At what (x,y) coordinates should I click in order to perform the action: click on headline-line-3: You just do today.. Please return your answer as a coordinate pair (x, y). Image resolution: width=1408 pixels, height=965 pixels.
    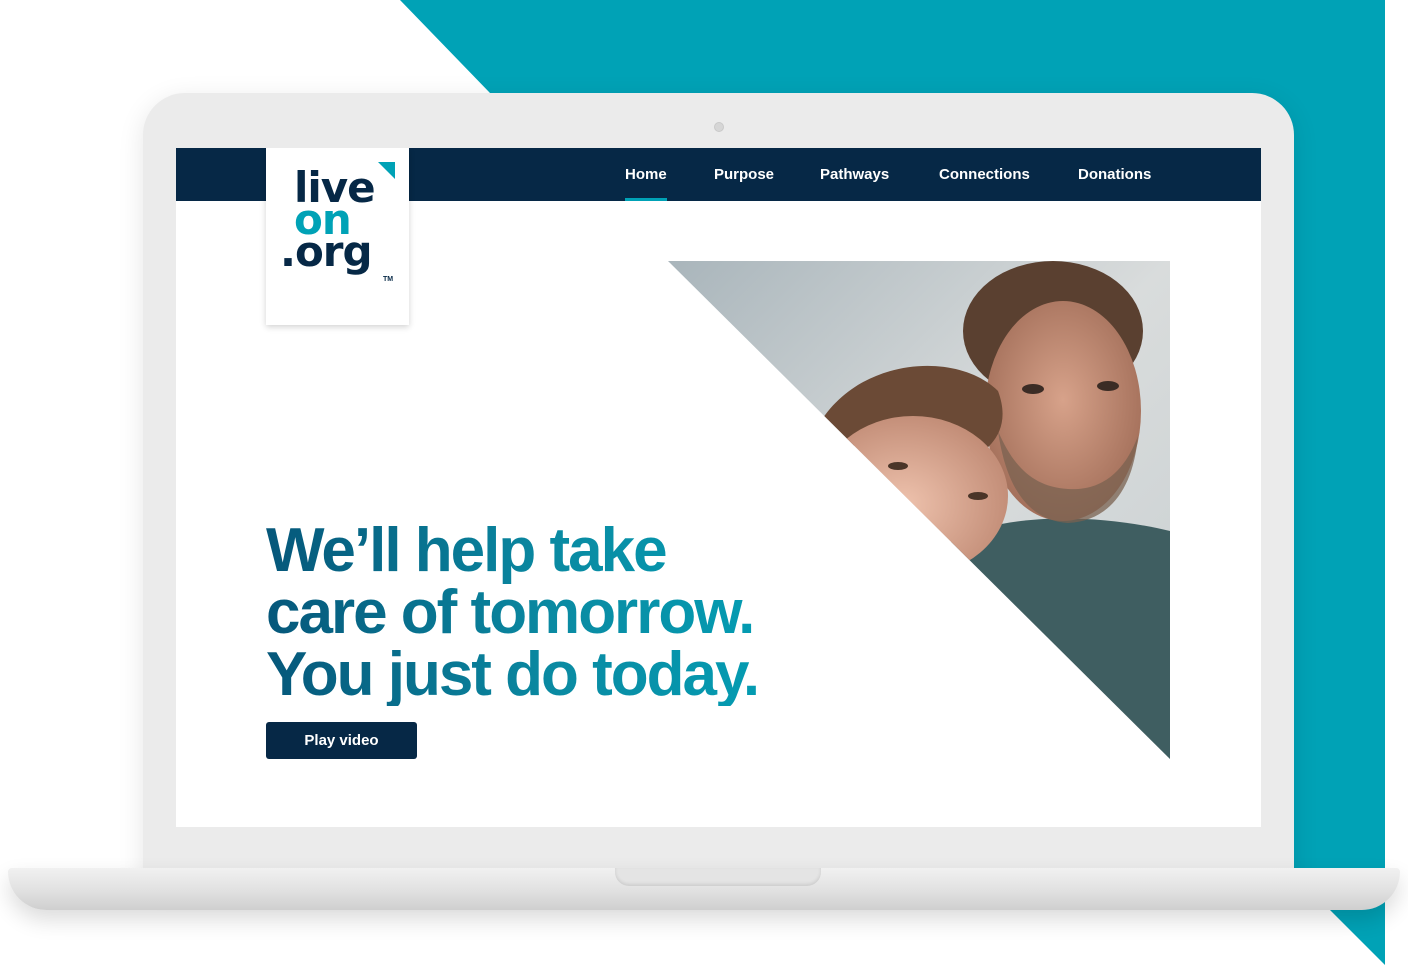
    Looking at the image, I should click on (512, 674).